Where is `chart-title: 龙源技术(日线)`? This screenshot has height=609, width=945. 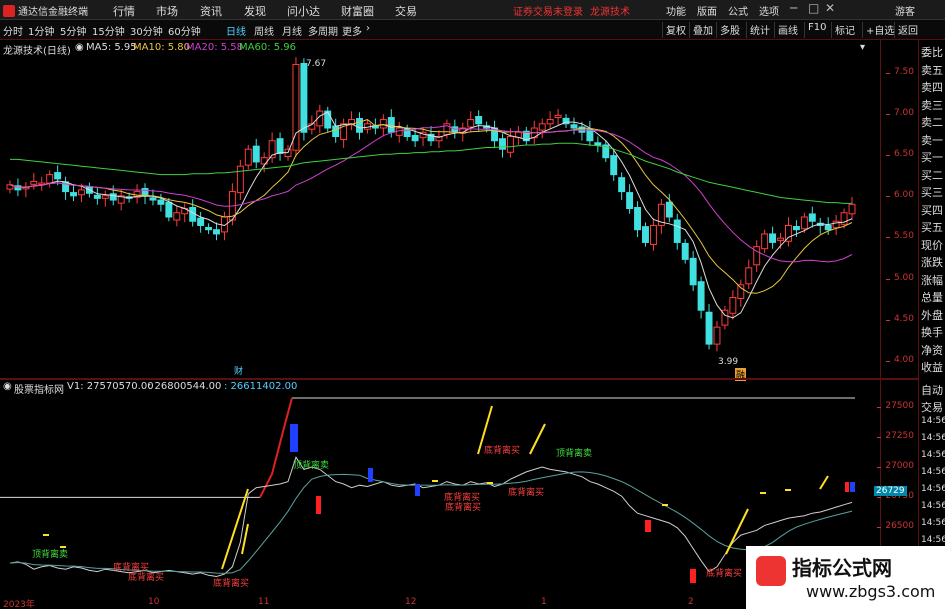
chart-title: 龙源技术(日线) is located at coordinates (37, 51).